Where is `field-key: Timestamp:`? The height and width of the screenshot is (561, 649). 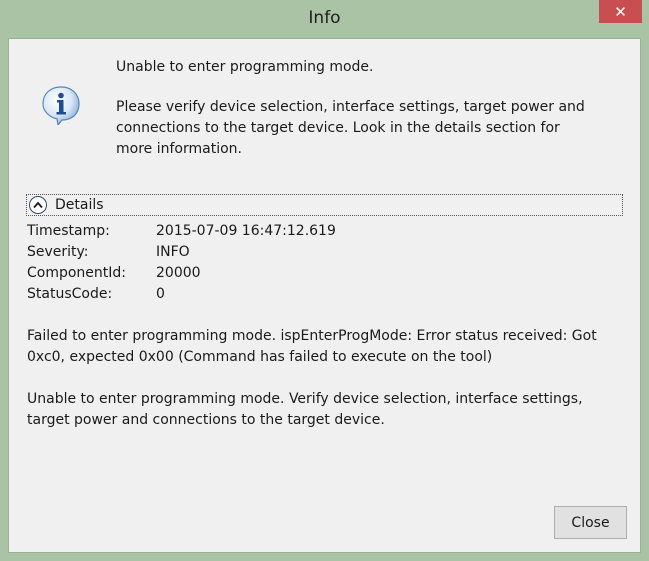 field-key: Timestamp: is located at coordinates (68, 231).